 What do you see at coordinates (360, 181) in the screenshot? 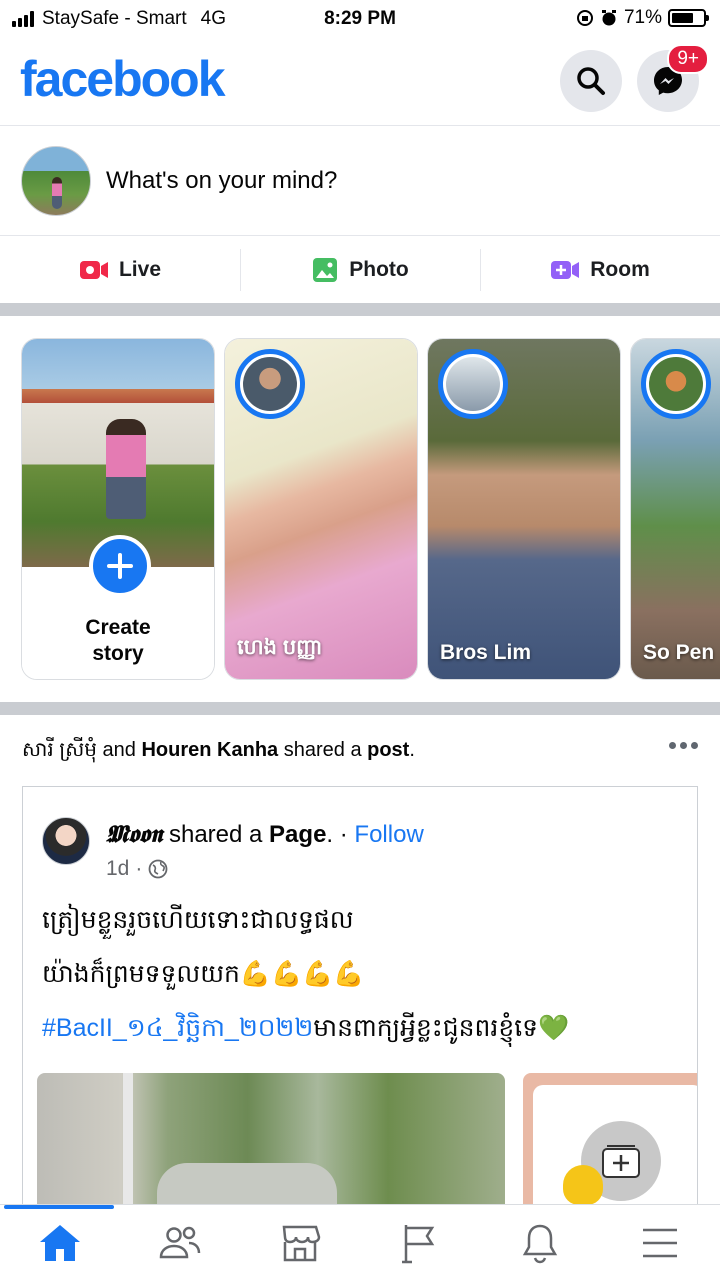
I see `post-composer: What's on your mind?` at bounding box center [360, 181].